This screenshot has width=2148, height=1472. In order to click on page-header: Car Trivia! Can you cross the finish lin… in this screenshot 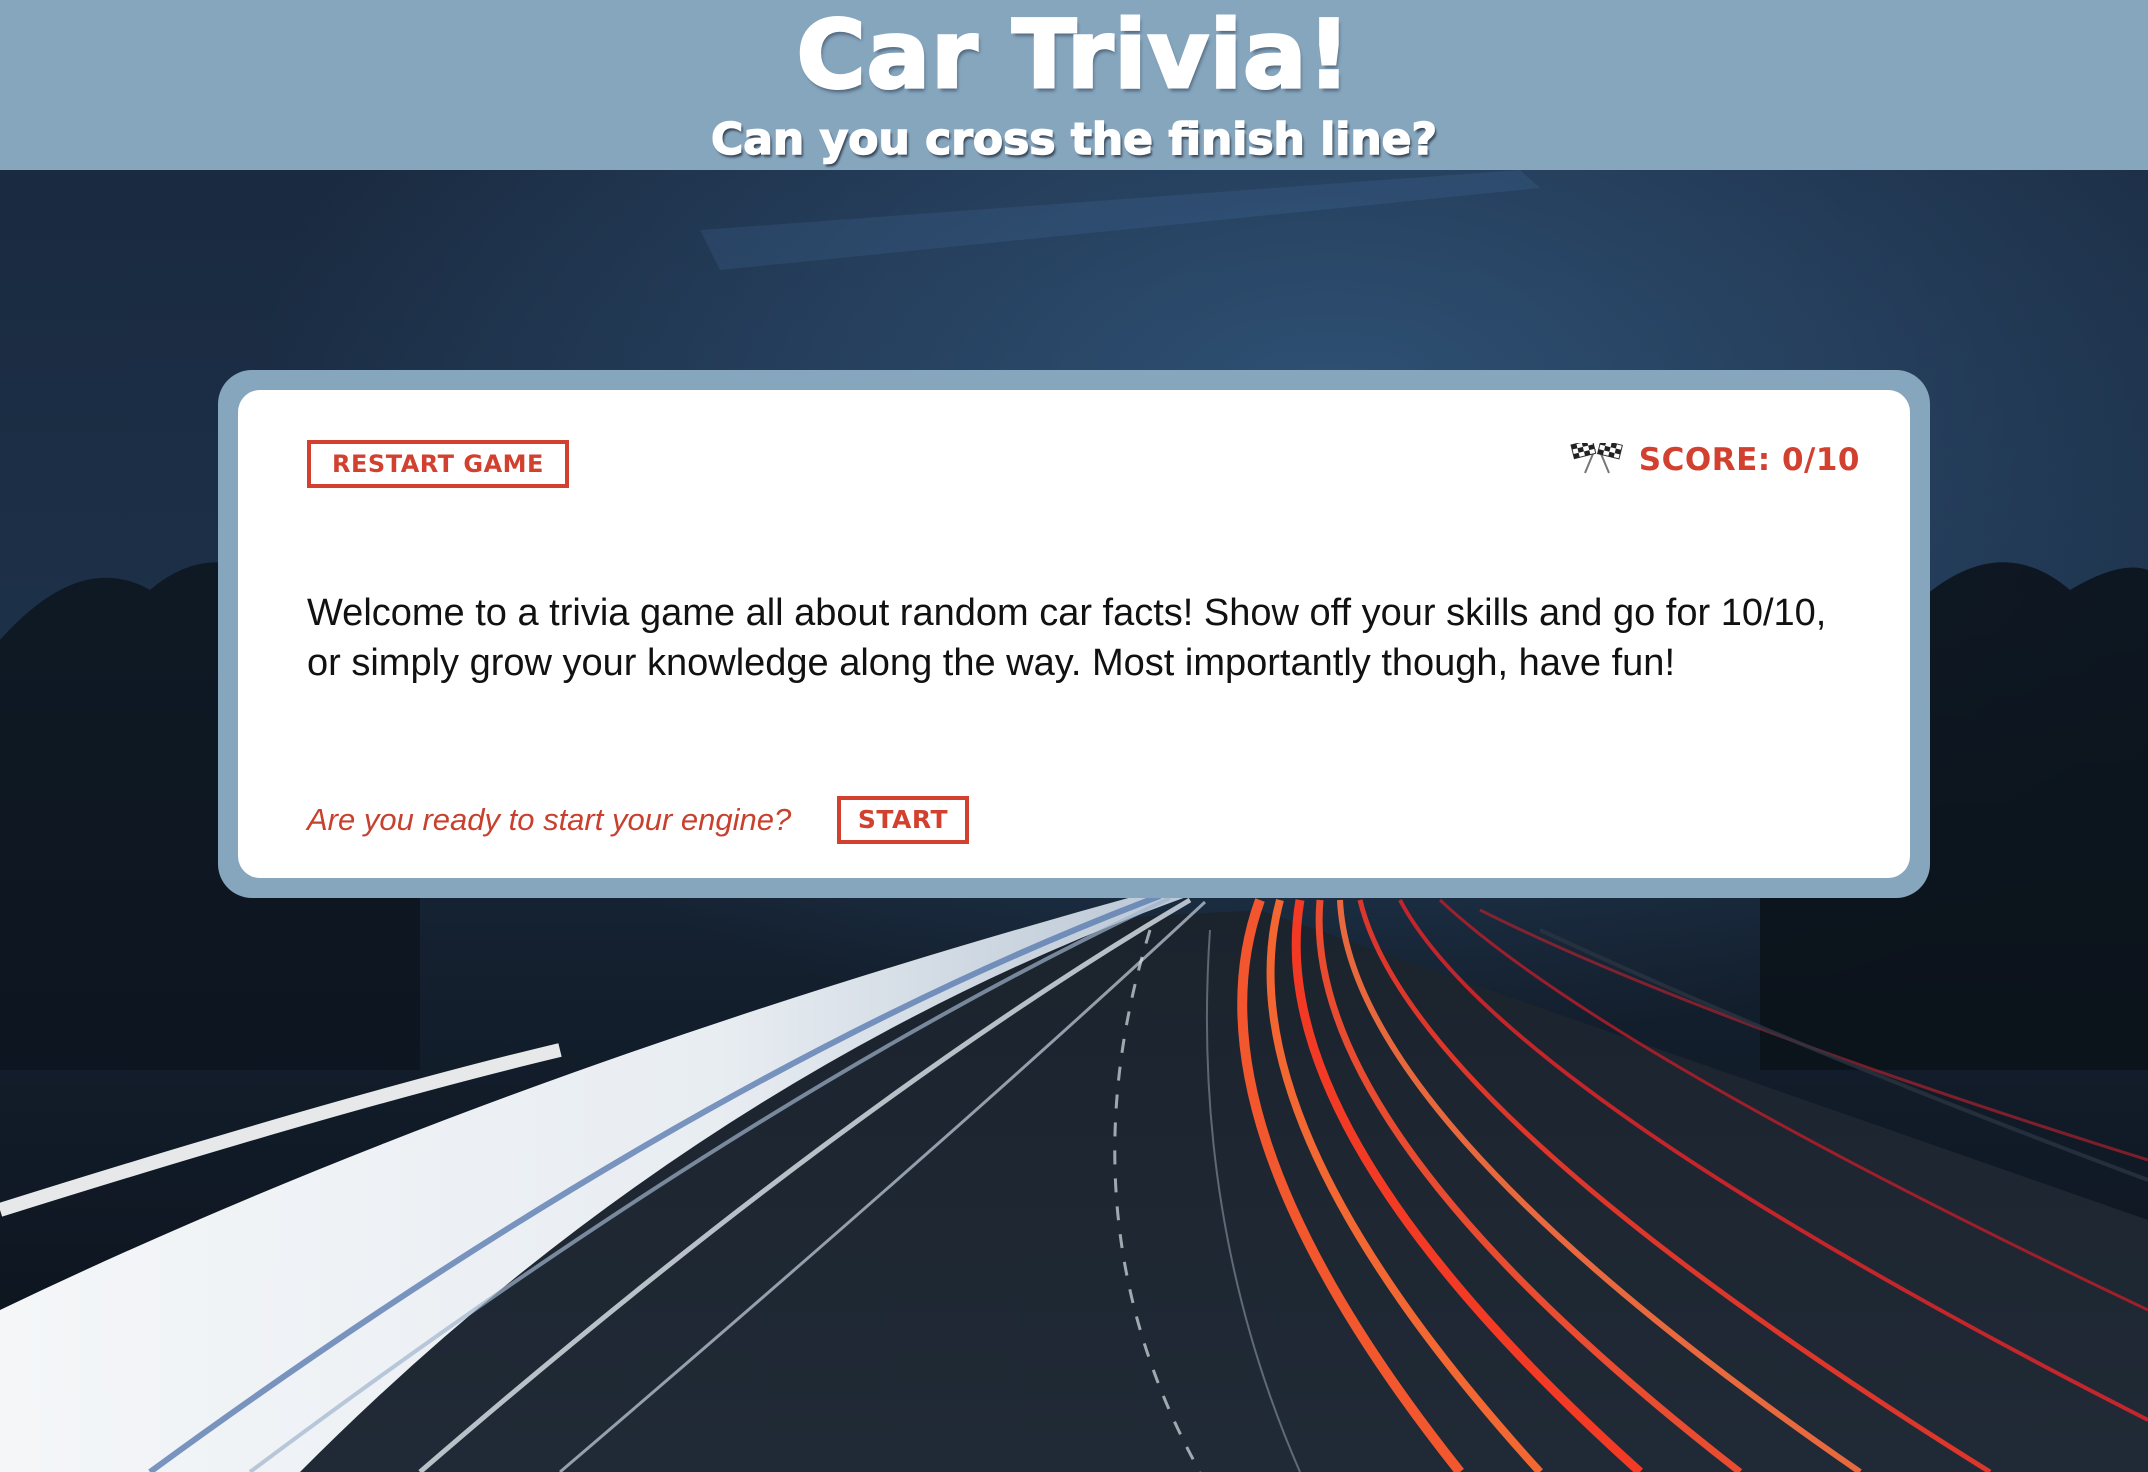, I will do `click(1074, 85)`.